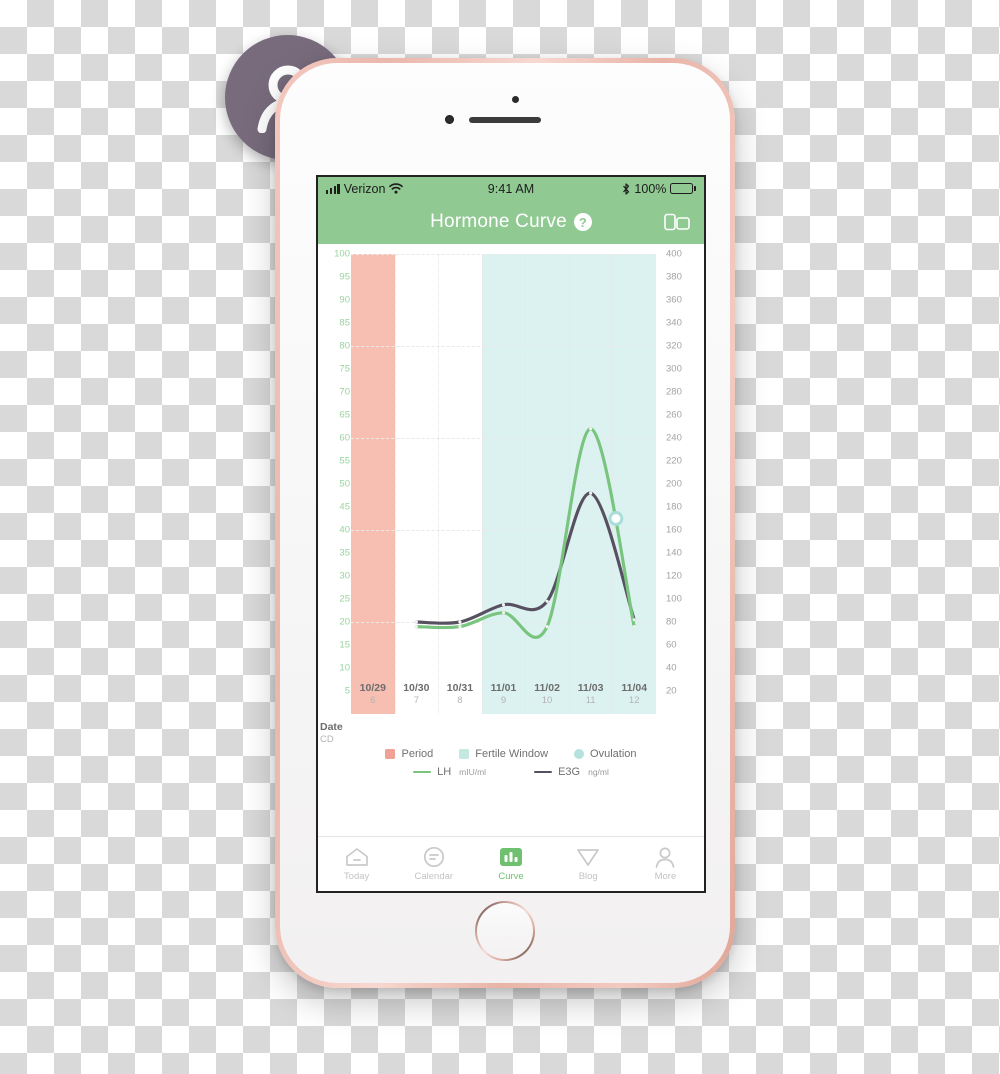 The height and width of the screenshot is (1074, 1000). Describe the element at coordinates (460, 694) in the screenshot. I see `date-tick: 10/31 8` at that location.